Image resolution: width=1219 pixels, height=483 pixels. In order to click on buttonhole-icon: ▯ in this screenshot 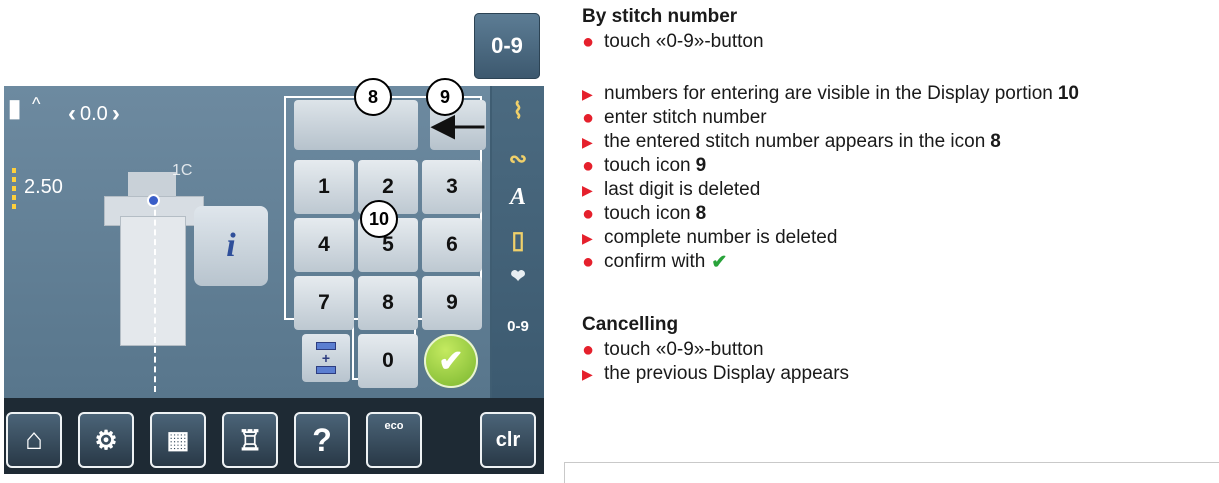, I will do `click(518, 240)`.